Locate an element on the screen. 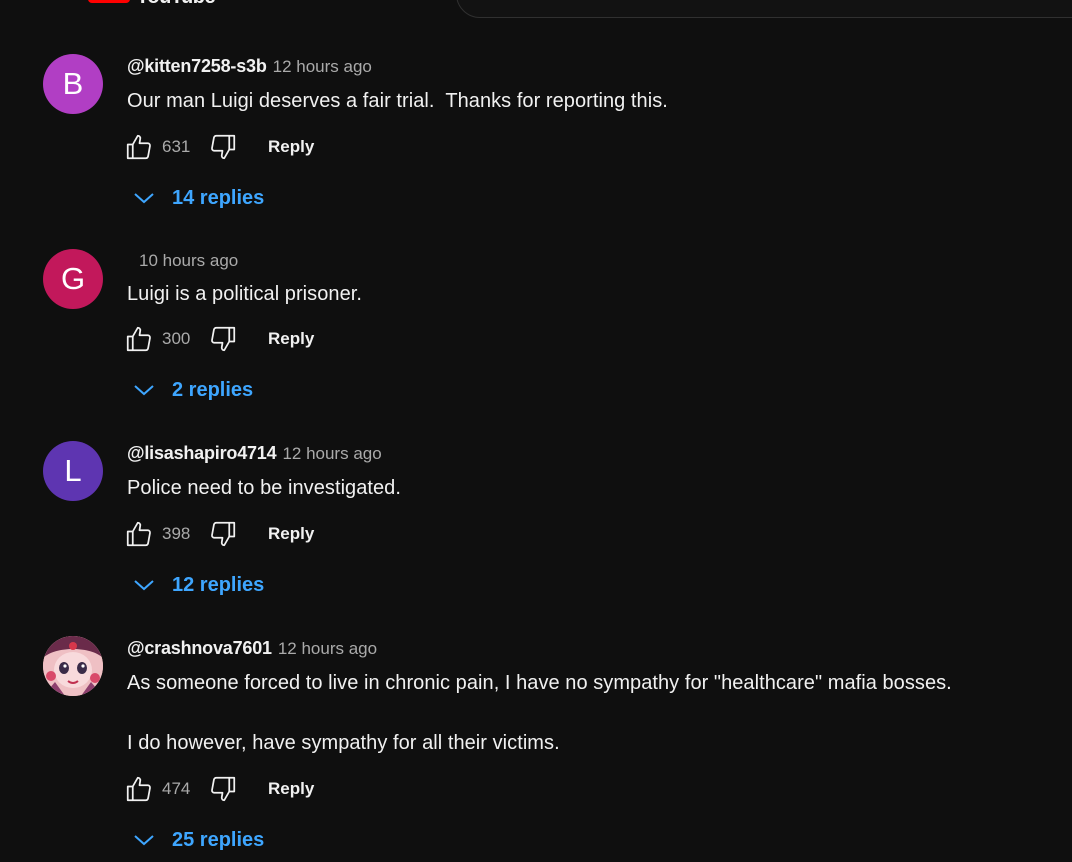  view-replies-button: 2 replies is located at coordinates (191, 390).